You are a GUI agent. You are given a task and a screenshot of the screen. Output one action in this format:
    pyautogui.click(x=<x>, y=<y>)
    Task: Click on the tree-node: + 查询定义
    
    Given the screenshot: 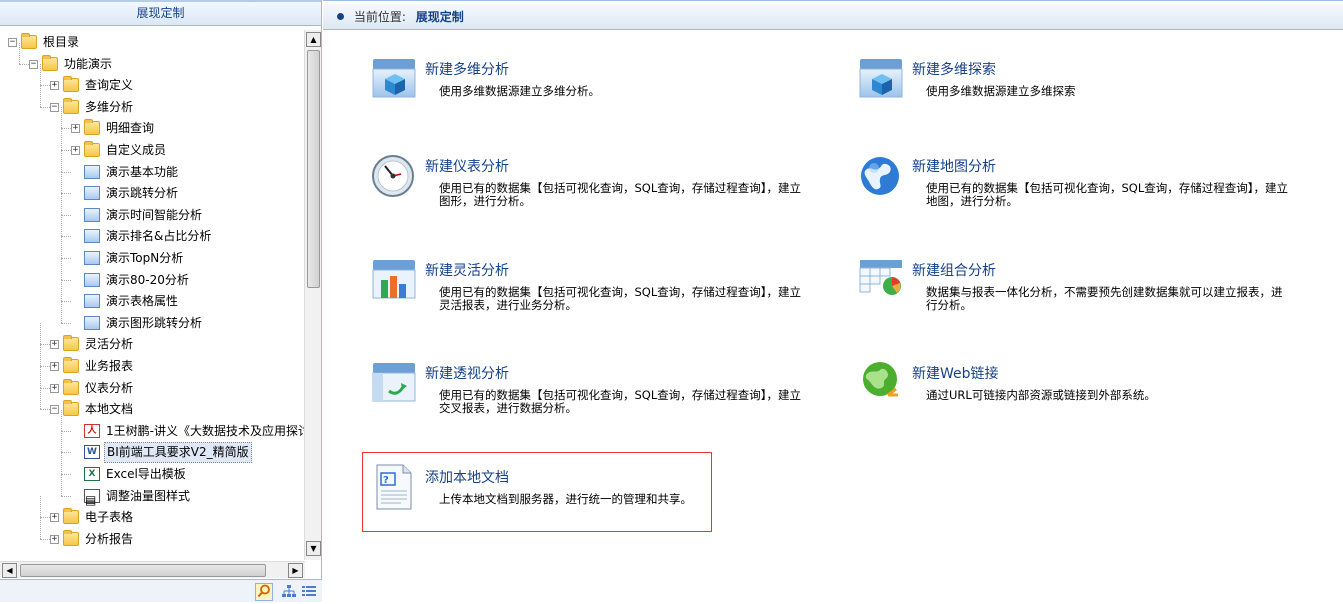 What is the action you would take?
    pyautogui.click(x=152, y=80)
    